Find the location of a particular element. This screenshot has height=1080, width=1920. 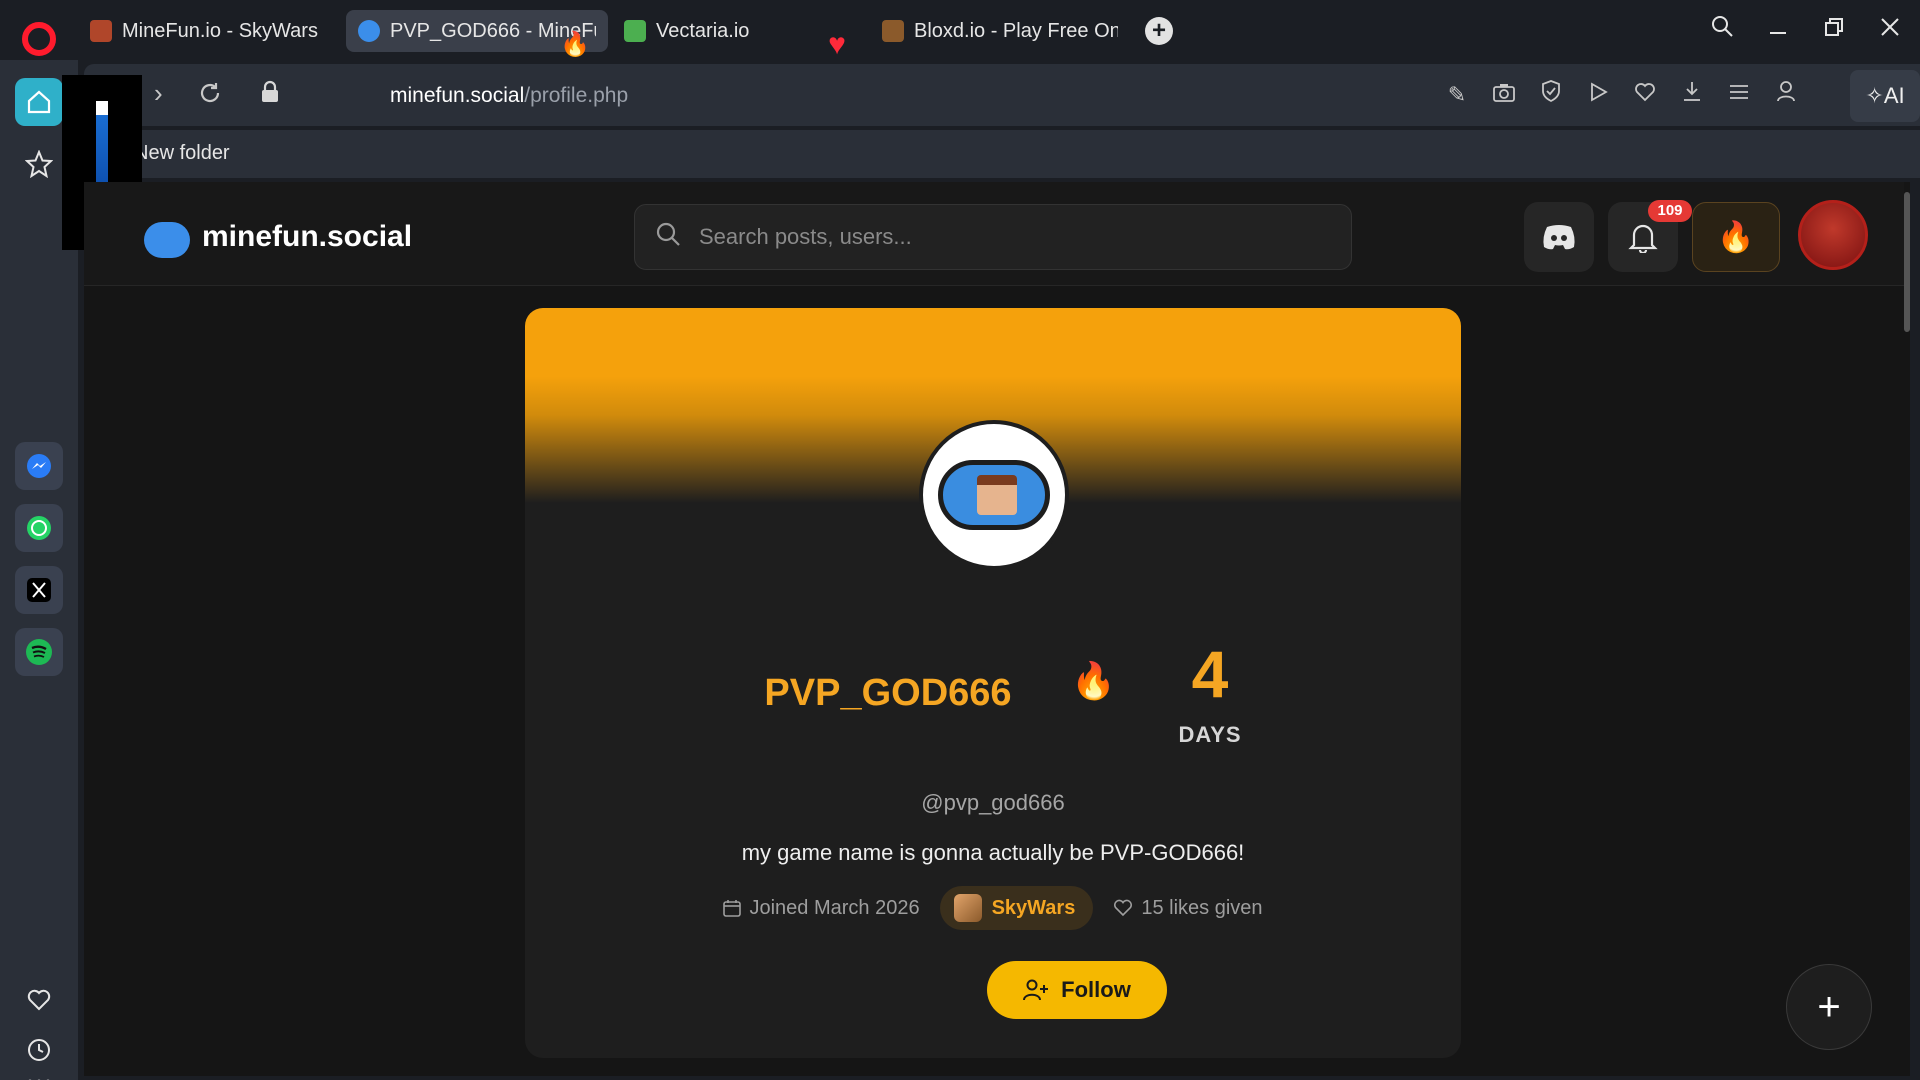

minimize-icon is located at coordinates (1778, 30).